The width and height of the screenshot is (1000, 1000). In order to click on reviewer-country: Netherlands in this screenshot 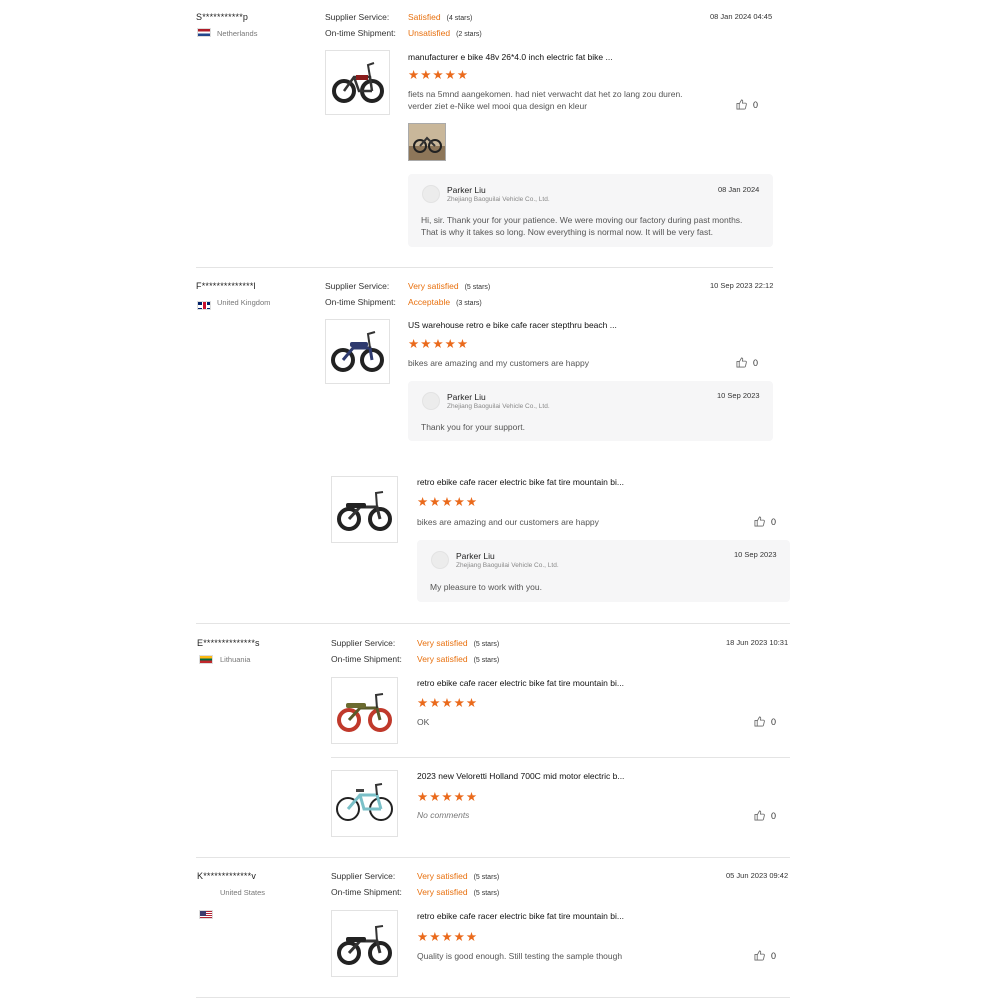, I will do `click(237, 33)`.